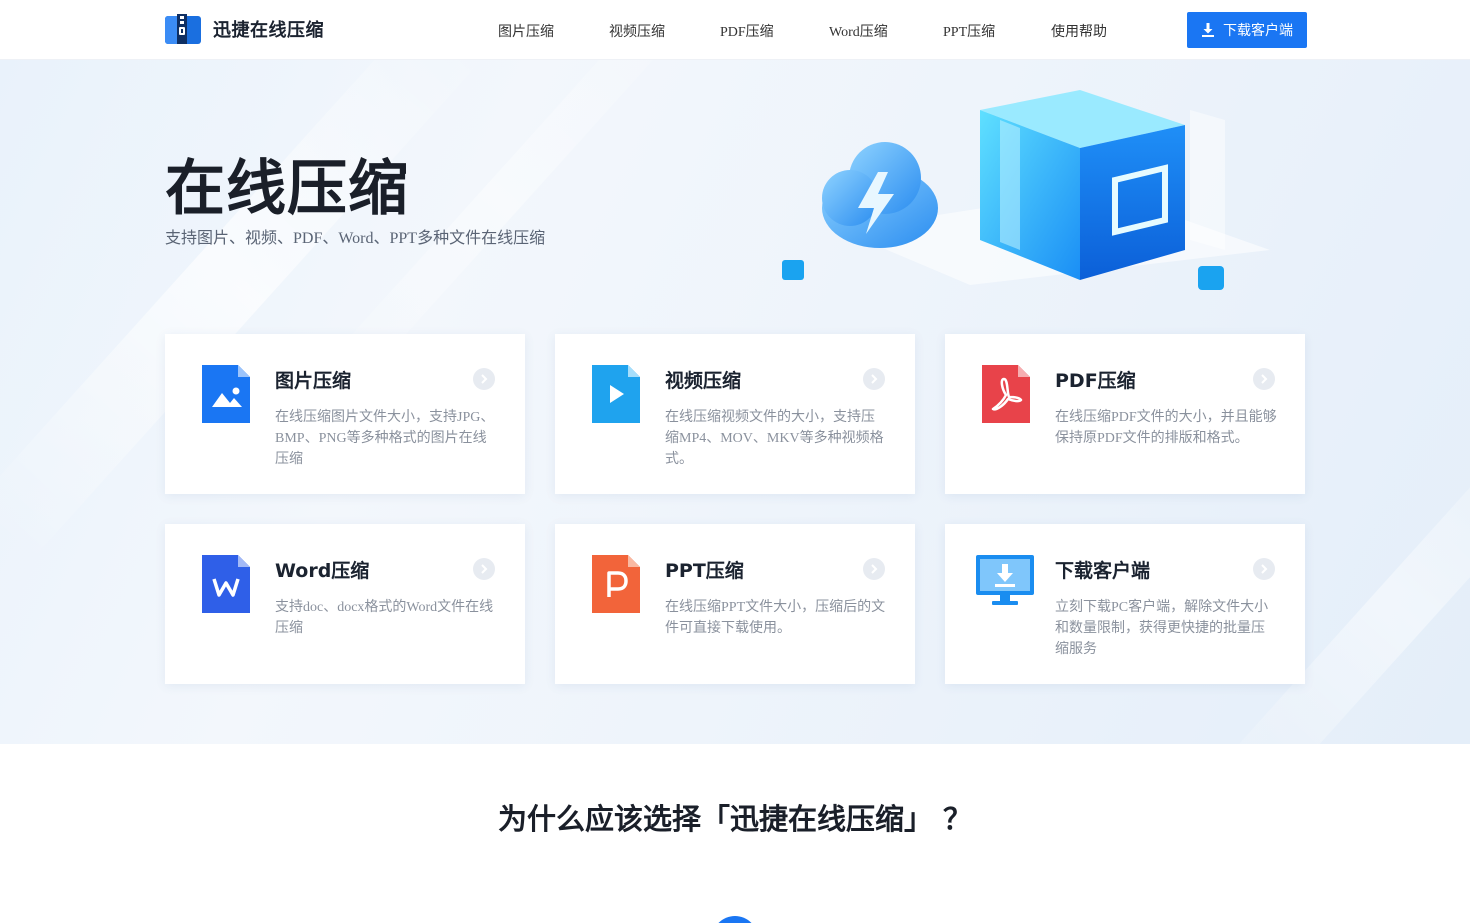 The image size is (1470, 923). What do you see at coordinates (183, 29) in the screenshot?
I see `zip-logo-icon` at bounding box center [183, 29].